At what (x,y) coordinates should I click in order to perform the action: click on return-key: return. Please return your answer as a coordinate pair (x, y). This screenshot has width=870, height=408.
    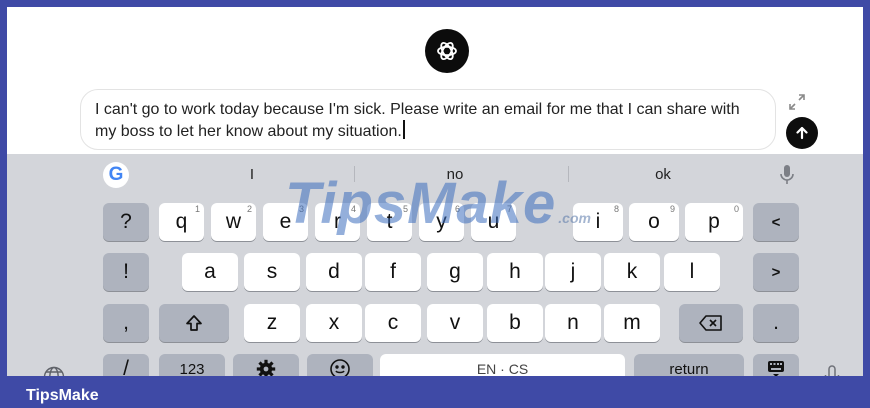
    Looking at the image, I should click on (689, 365).